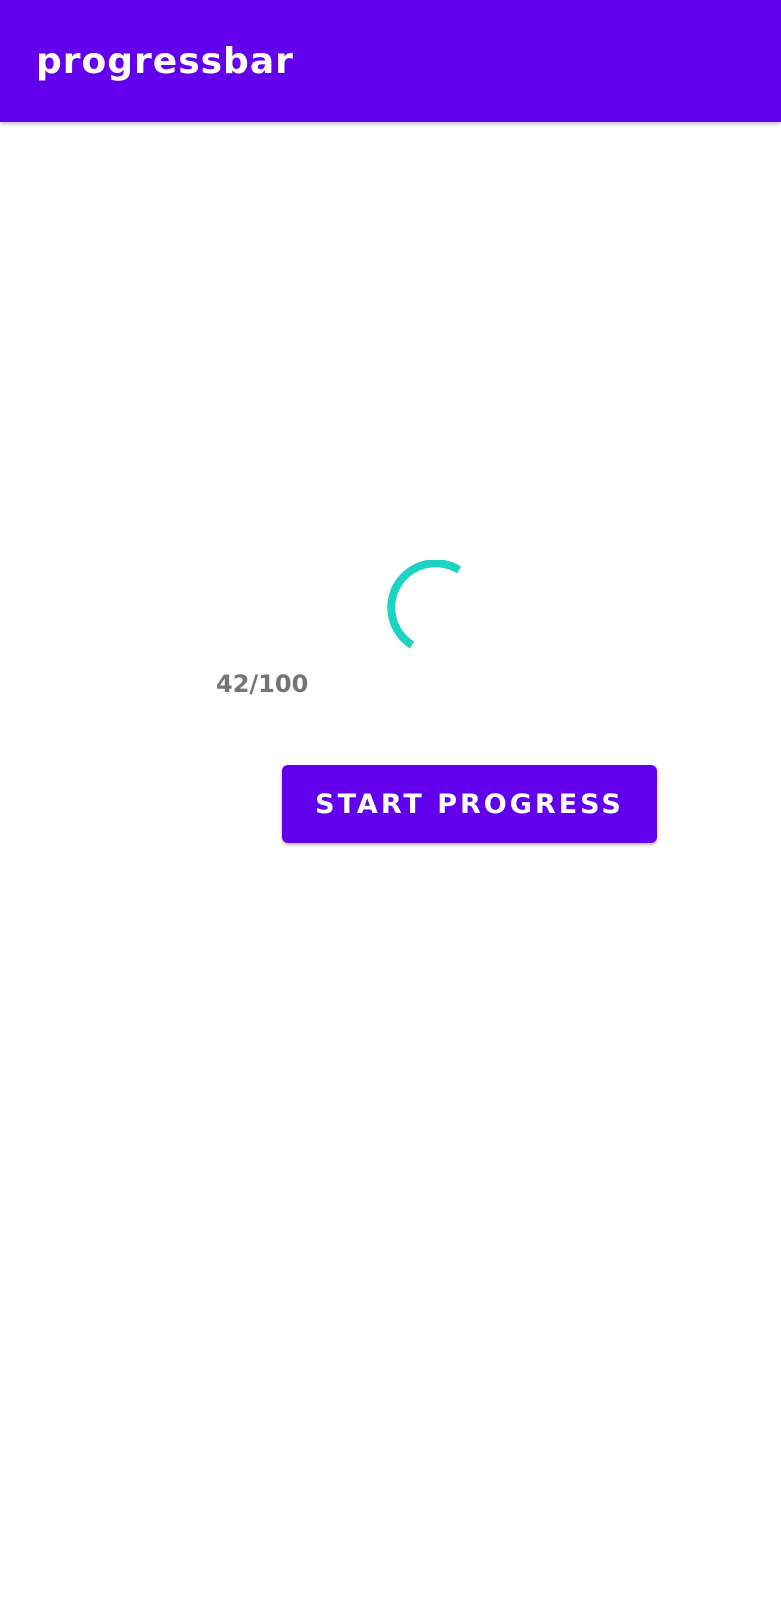 The width and height of the screenshot is (781, 1600). Describe the element at coordinates (165, 61) in the screenshot. I see `app-title: progressbar` at that location.